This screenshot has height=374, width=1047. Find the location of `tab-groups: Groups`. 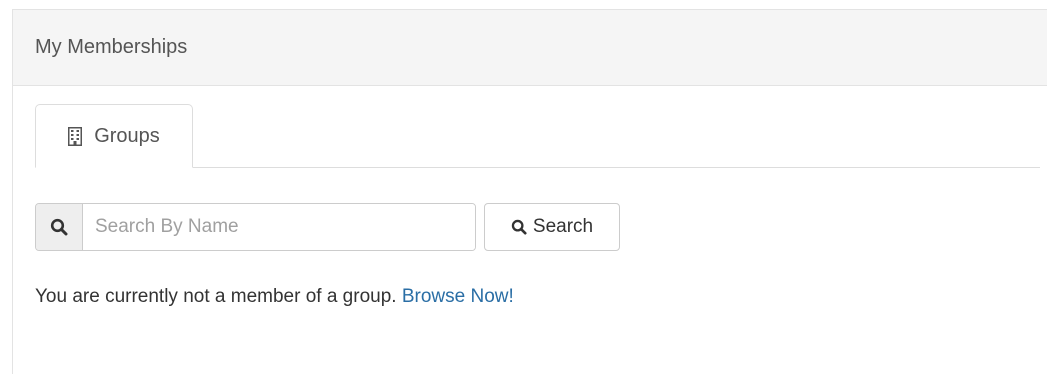

tab-groups: Groups is located at coordinates (114, 136).